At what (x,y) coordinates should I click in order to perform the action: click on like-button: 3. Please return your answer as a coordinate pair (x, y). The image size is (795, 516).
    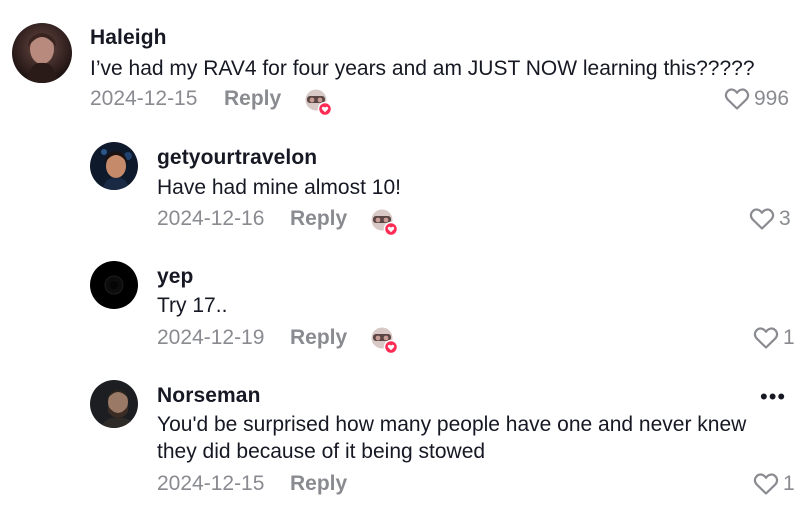
    Looking at the image, I should click on (770, 219).